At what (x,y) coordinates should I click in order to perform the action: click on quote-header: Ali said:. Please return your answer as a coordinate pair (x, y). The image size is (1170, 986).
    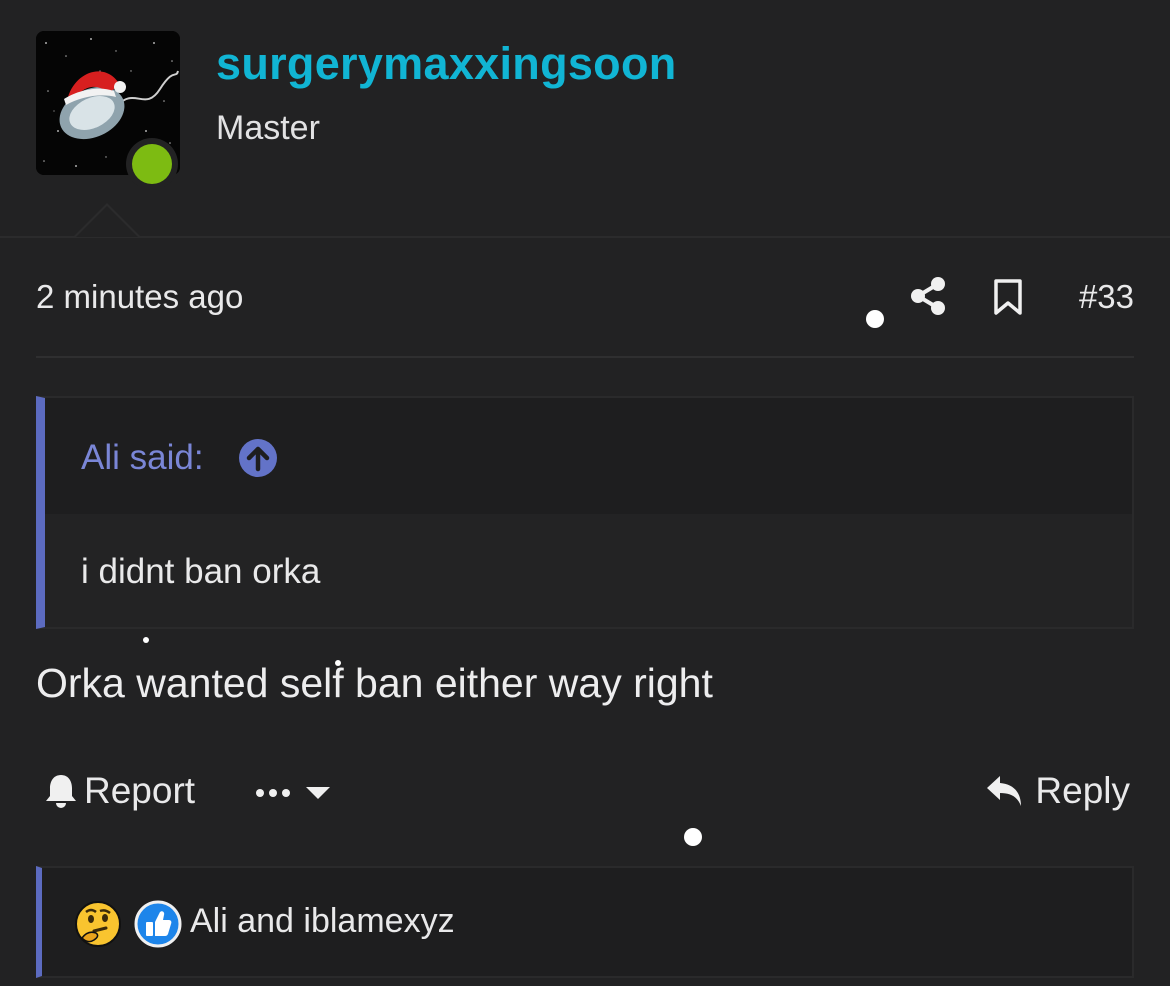
    Looking at the image, I should click on (588, 456).